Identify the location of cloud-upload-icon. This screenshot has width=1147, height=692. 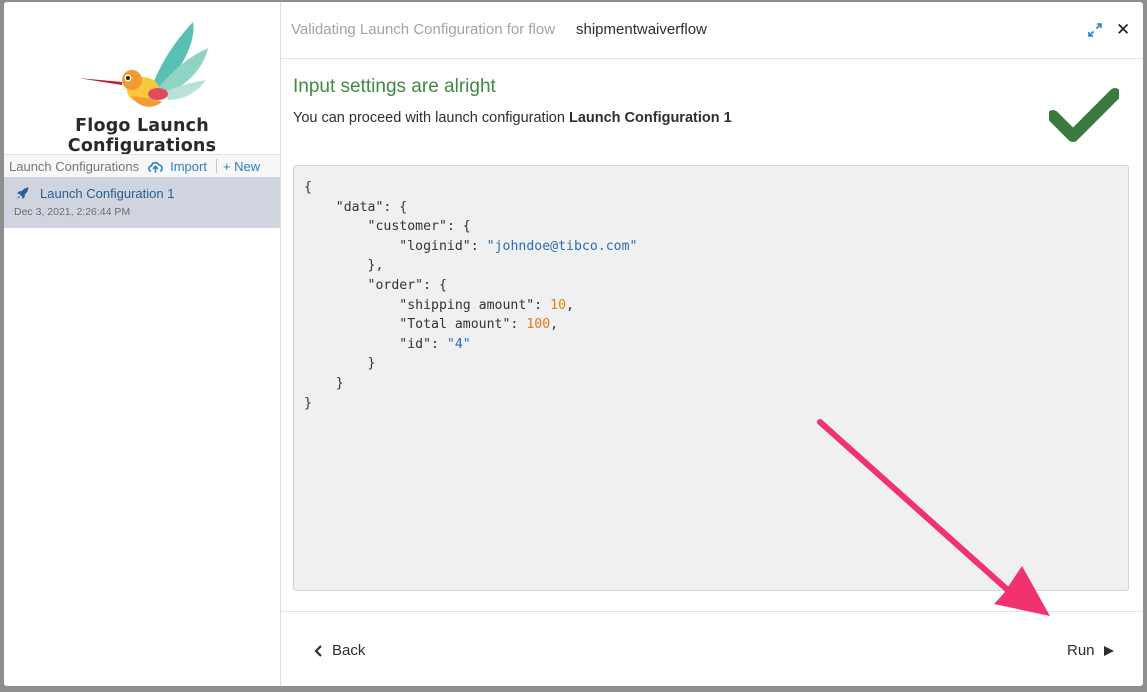
(155, 166).